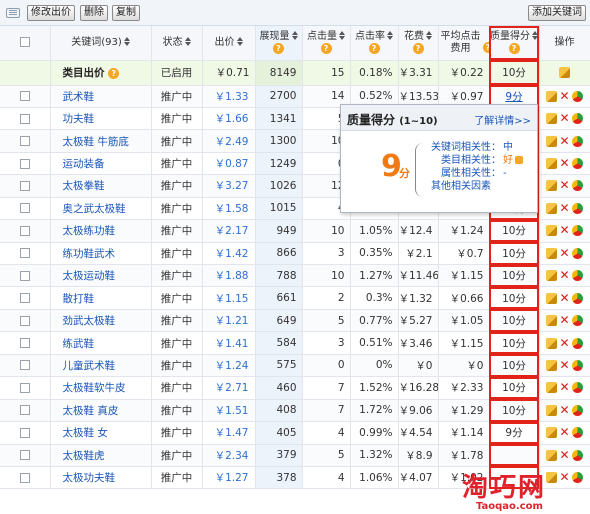 The image size is (590, 514). Describe the element at coordinates (229, 478) in the screenshot. I see `bid-cell: ￥1.27` at that location.